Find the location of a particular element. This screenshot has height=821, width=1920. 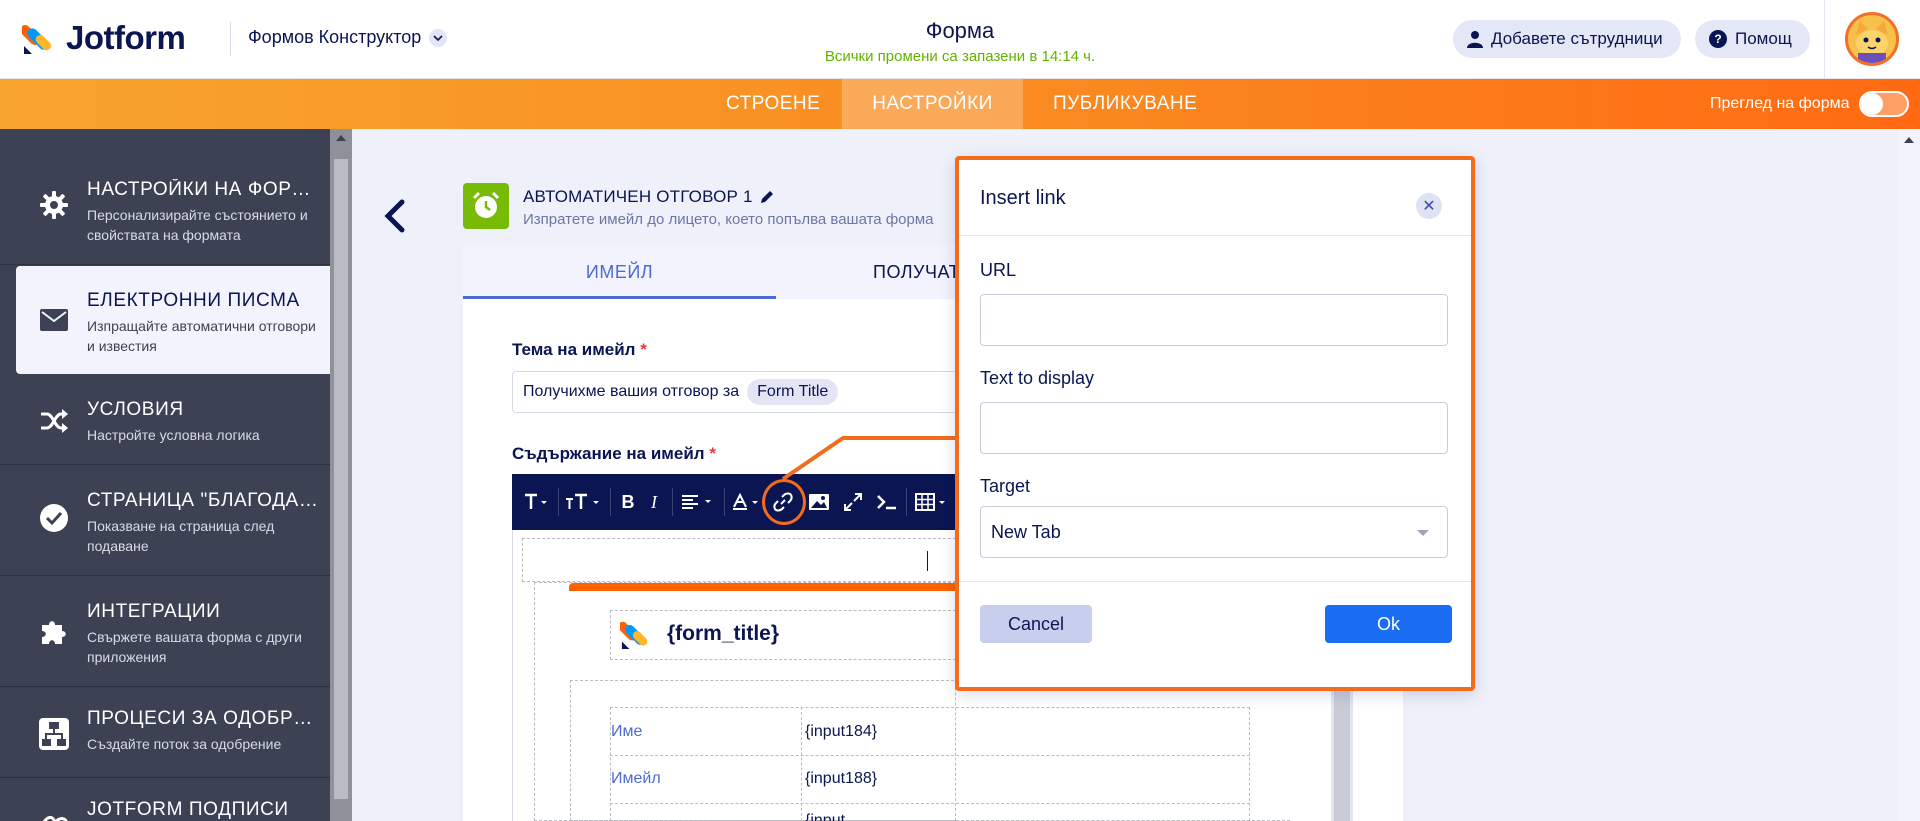

text-color-icon is located at coordinates (748, 502).